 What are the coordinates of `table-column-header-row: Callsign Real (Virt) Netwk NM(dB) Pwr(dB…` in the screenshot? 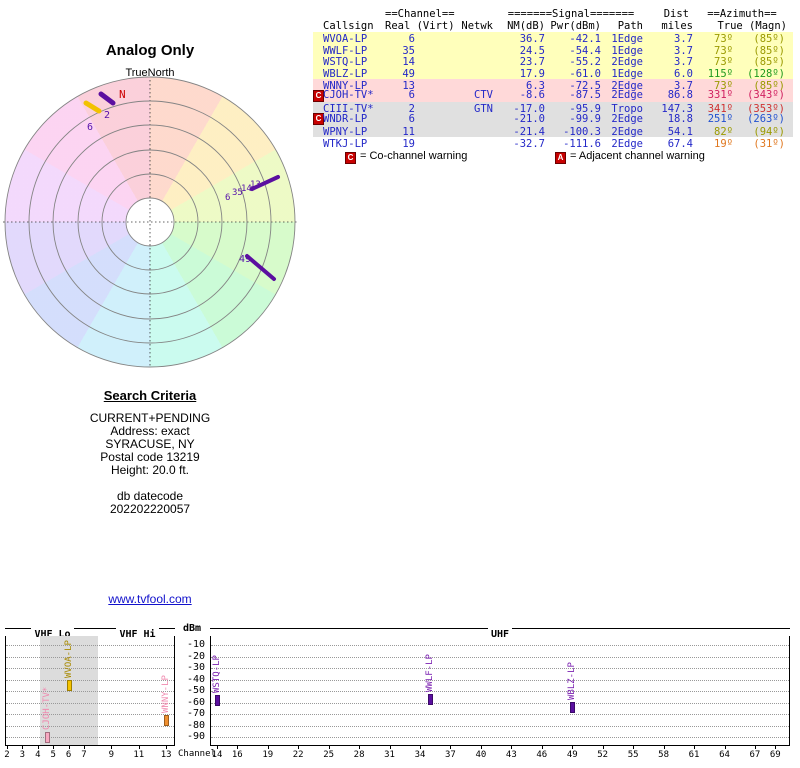 It's located at (553, 26).